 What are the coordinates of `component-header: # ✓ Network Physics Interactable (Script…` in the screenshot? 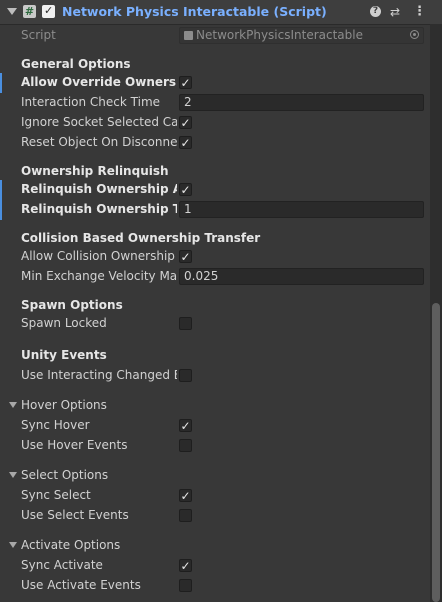 It's located at (221, 12).